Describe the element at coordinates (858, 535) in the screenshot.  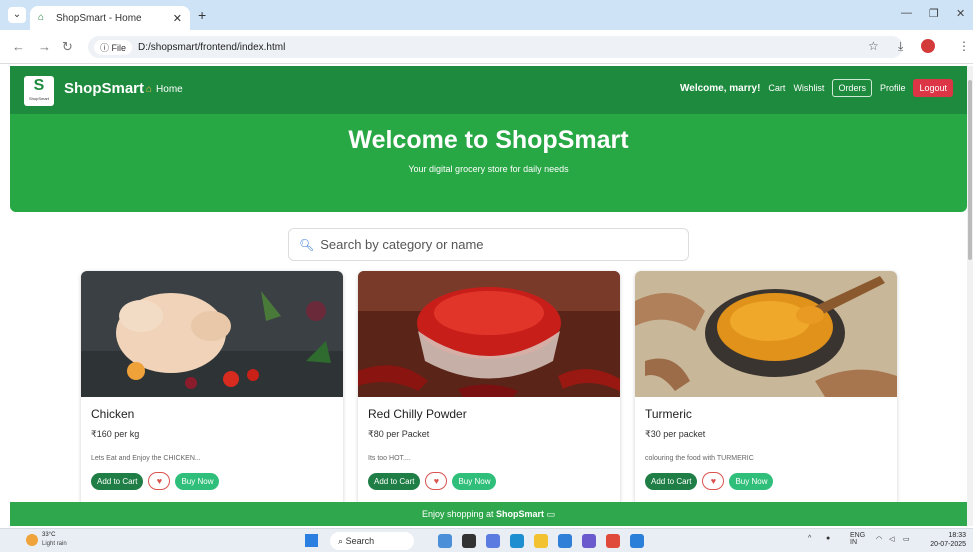
I see `language-code: ENG` at that location.